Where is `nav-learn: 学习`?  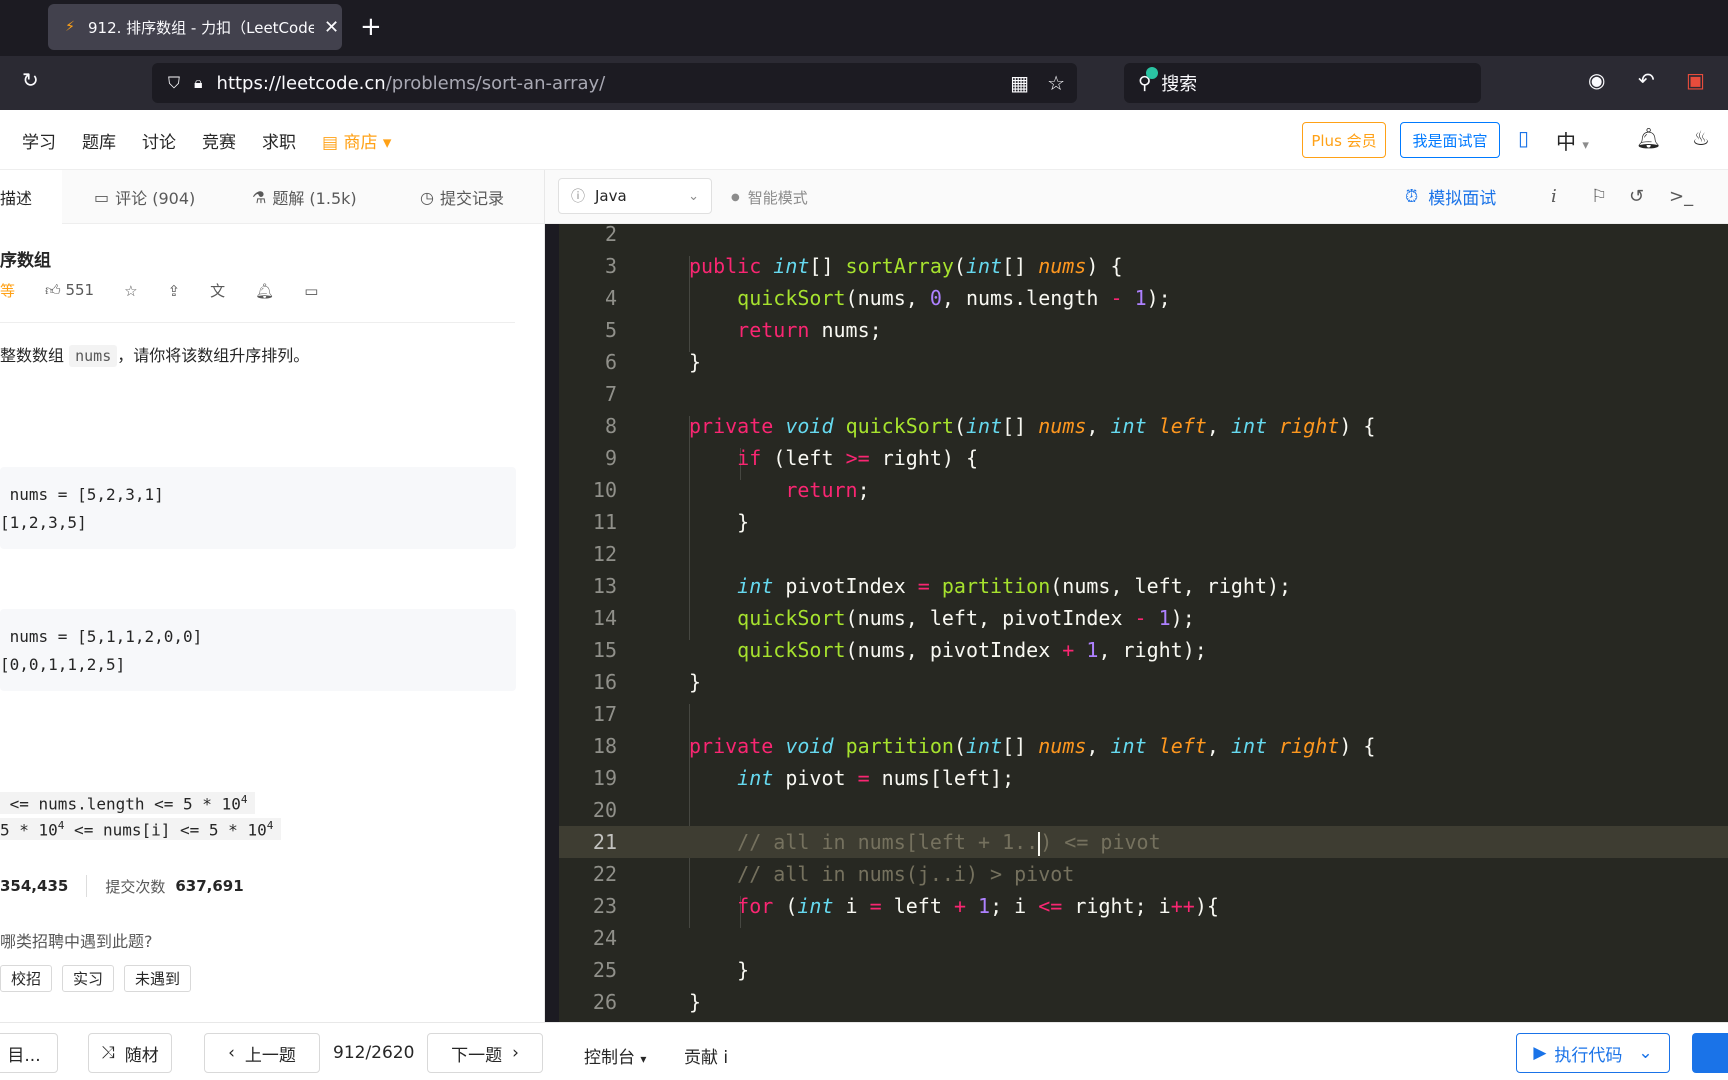
nav-learn: 学习 is located at coordinates (39, 140).